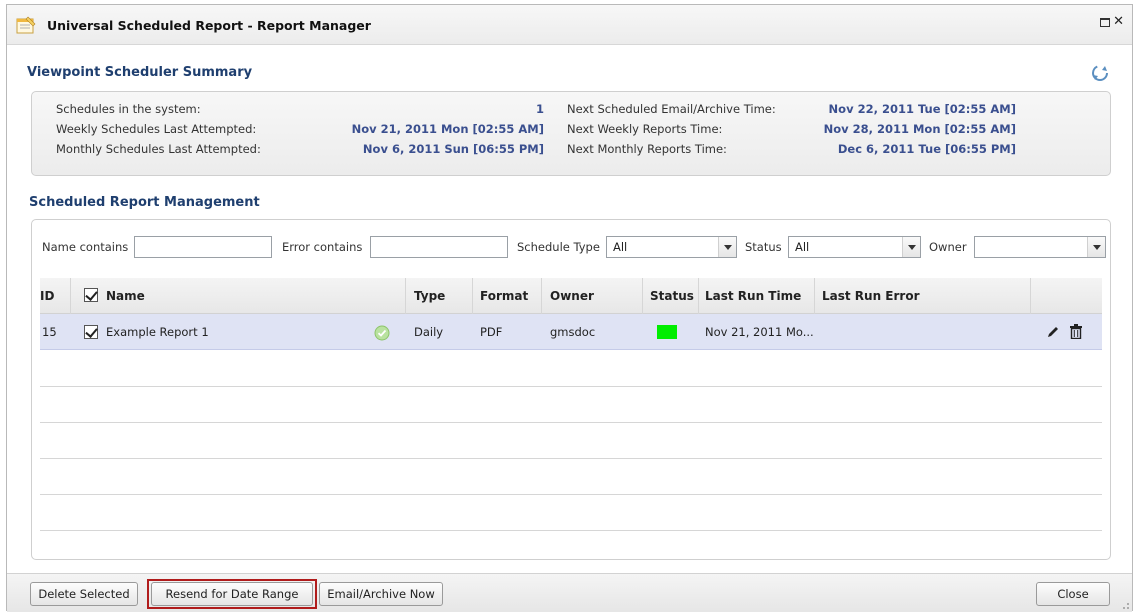 This screenshot has width=1141, height=613. Describe the element at coordinates (922, 109) in the screenshot. I see `next-email-value: Nov 22, 2011 Tue [02:55 AM]` at that location.